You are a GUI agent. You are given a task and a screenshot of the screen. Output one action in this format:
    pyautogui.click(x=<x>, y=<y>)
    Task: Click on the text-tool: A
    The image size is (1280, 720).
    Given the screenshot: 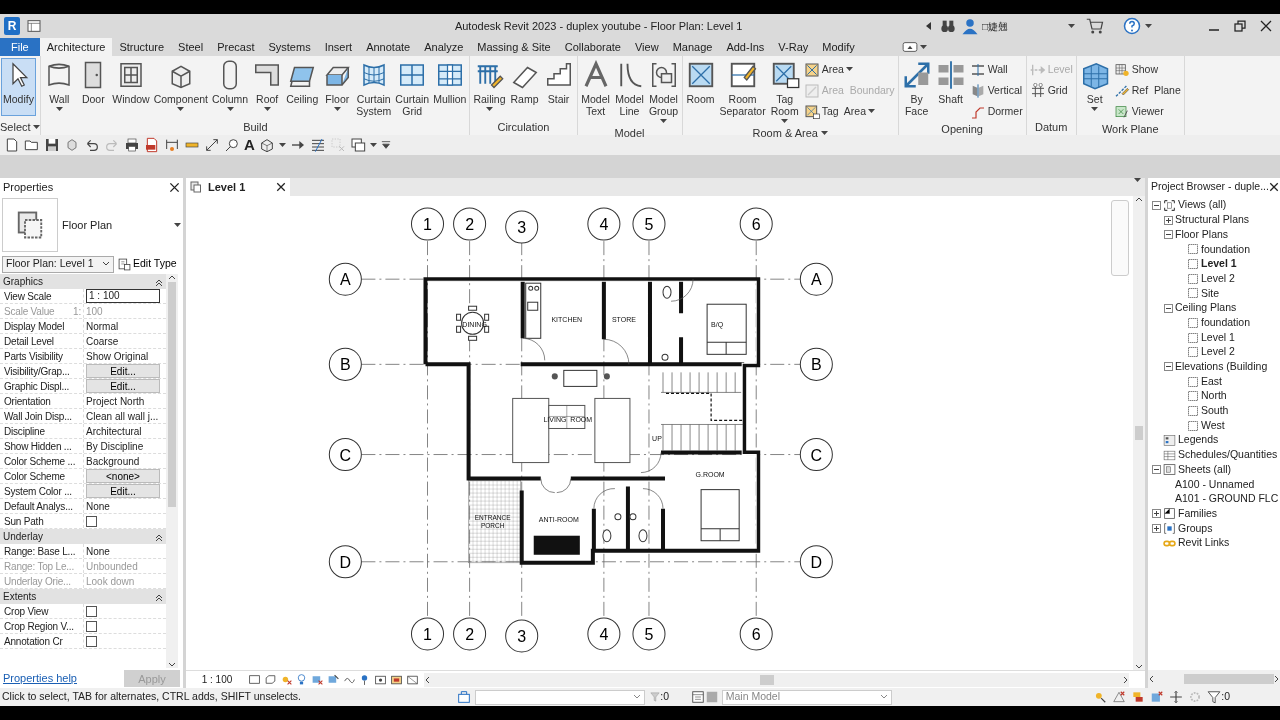 What is the action you would take?
    pyautogui.click(x=249, y=145)
    